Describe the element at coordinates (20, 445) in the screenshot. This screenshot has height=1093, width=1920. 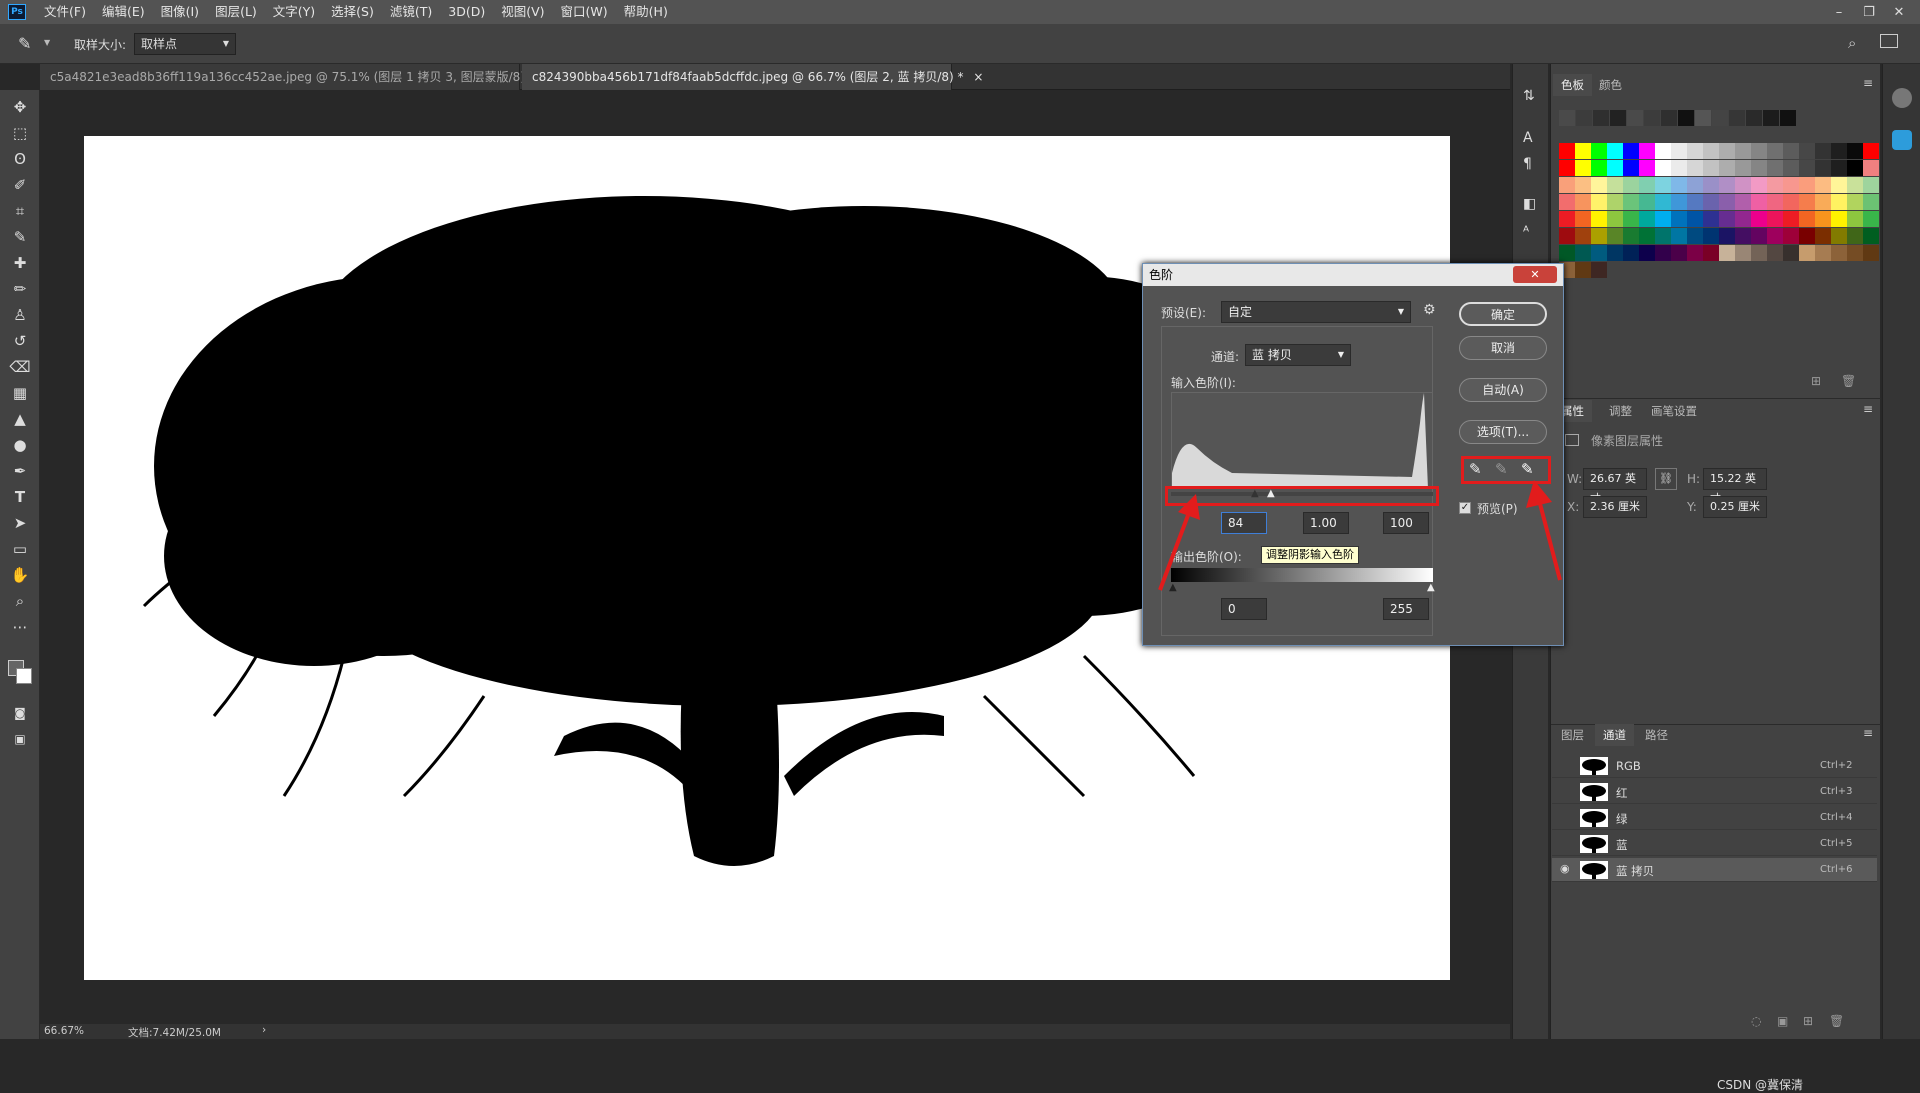
I see `dodge-tool-icon: ●` at that location.